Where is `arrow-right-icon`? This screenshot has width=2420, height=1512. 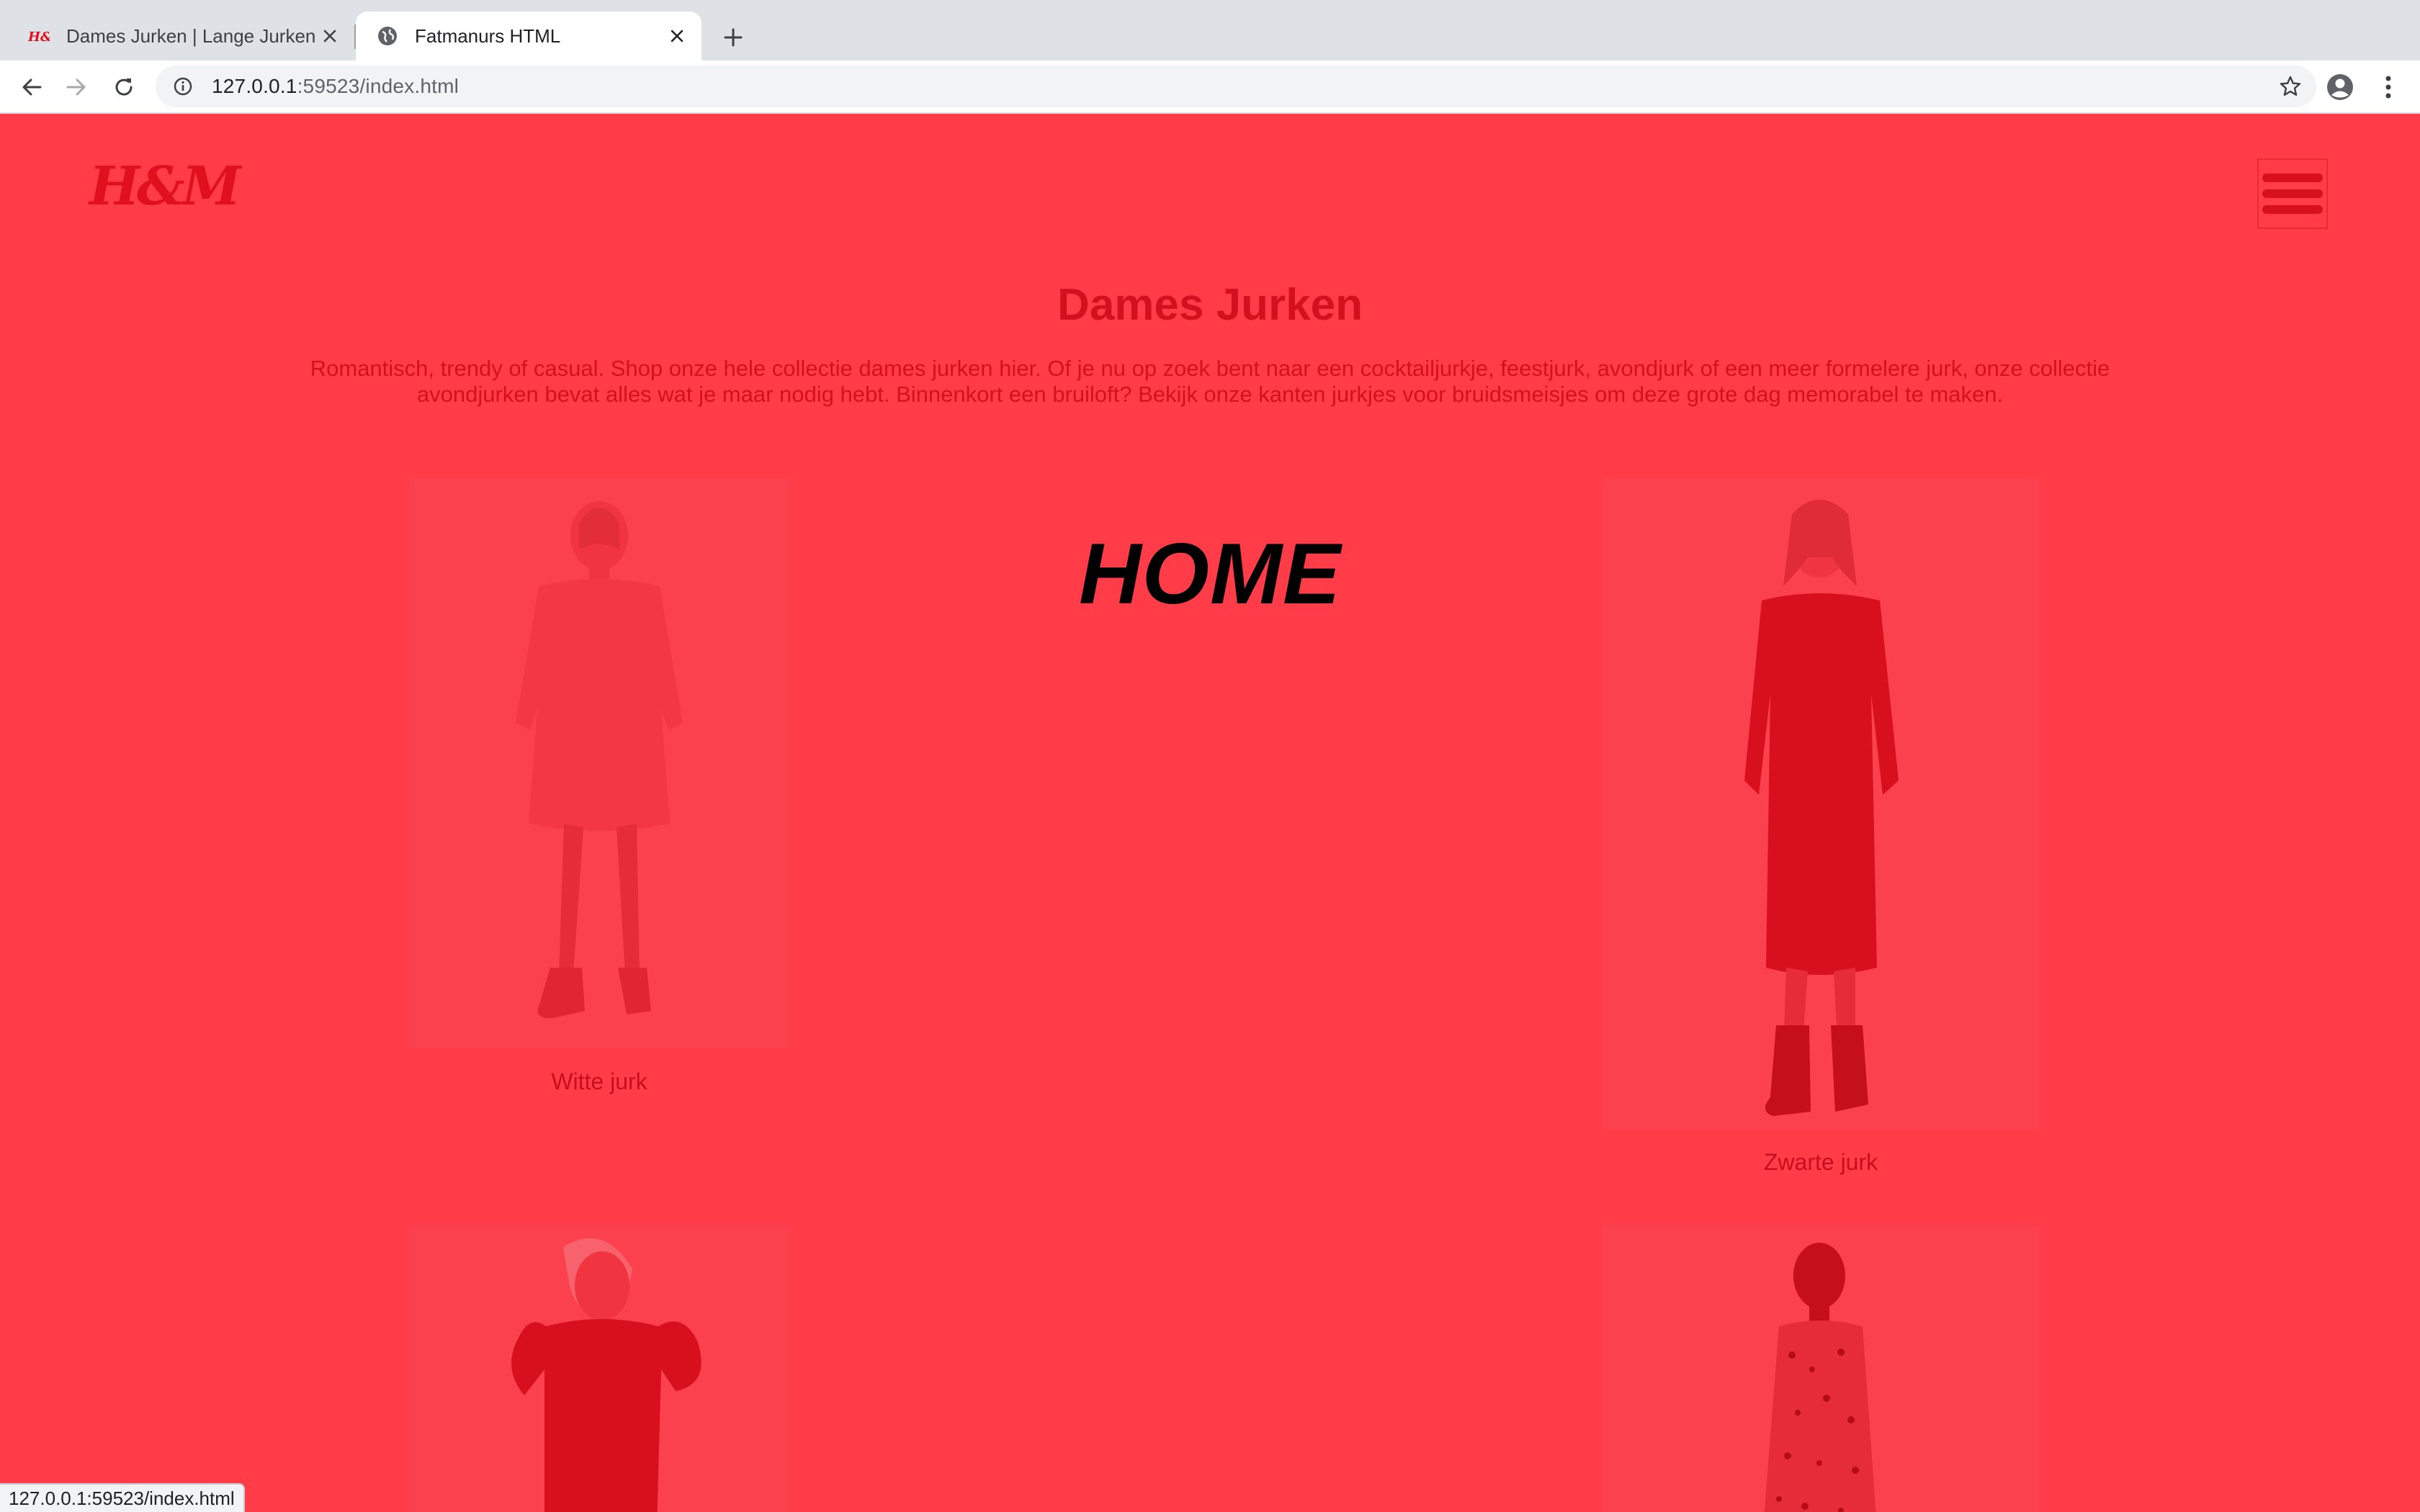 arrow-right-icon is located at coordinates (76, 87).